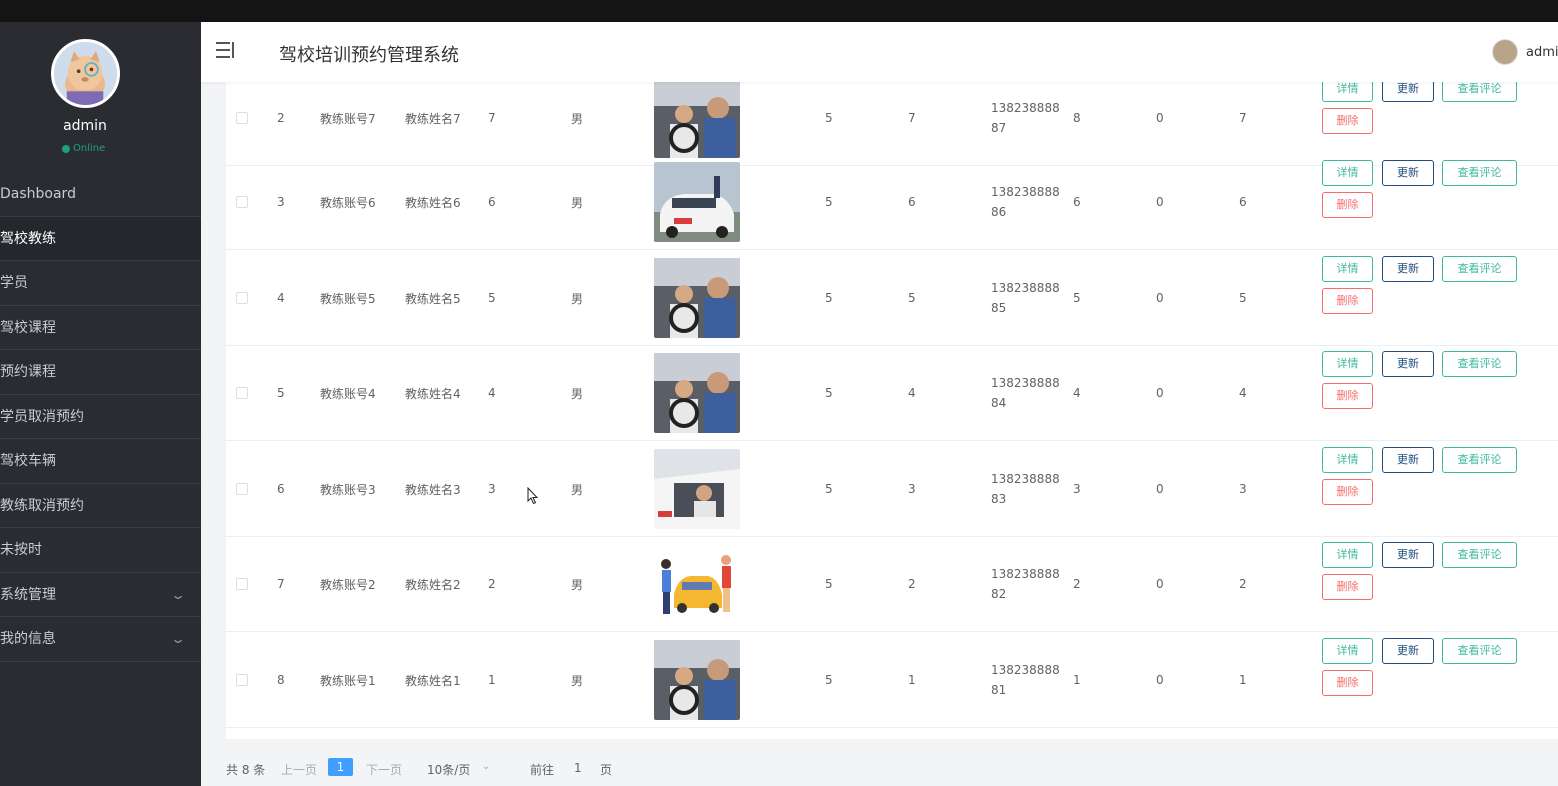  I want to click on page-size-select: 10条/页, so click(448, 769).